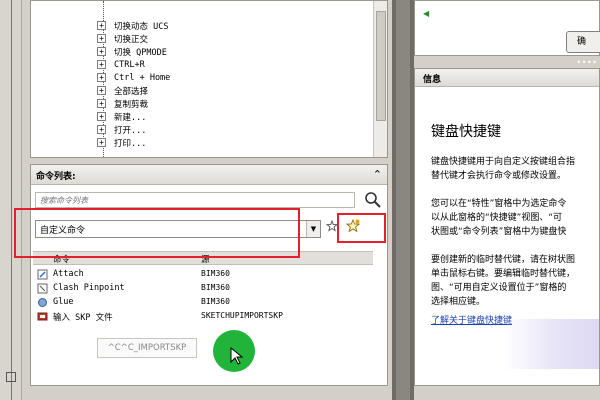 The image size is (600, 400). What do you see at coordinates (42, 316) in the screenshot?
I see `skp-import-icon` at bounding box center [42, 316].